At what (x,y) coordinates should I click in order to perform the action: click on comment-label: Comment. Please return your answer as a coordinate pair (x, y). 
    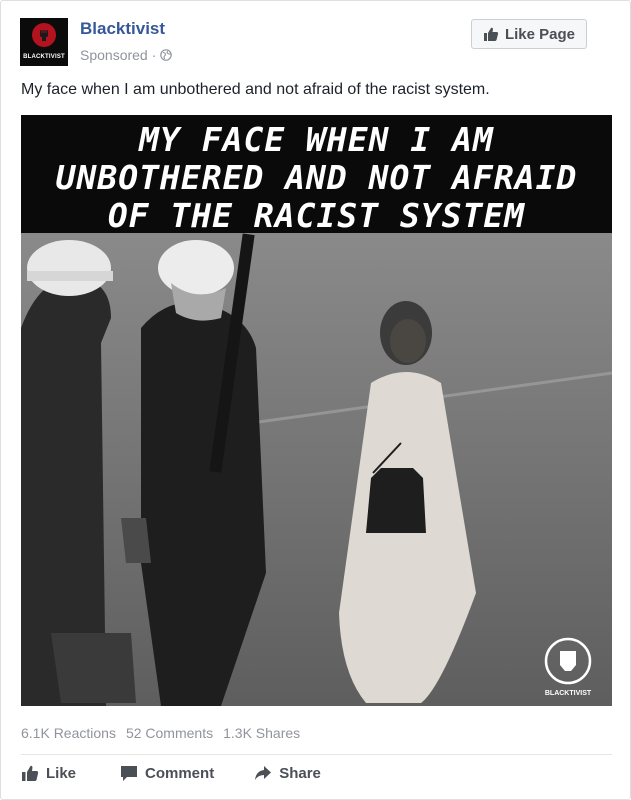
    Looking at the image, I should click on (180, 773).